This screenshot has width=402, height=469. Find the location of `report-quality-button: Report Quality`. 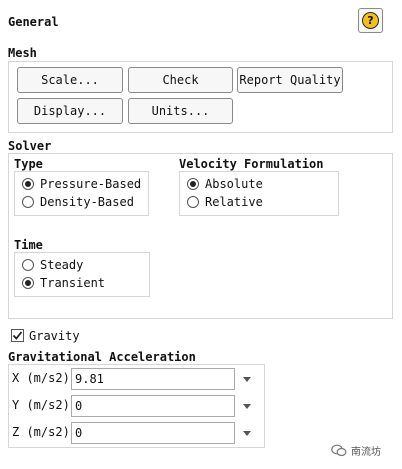

report-quality-button: Report Quality is located at coordinates (290, 80).